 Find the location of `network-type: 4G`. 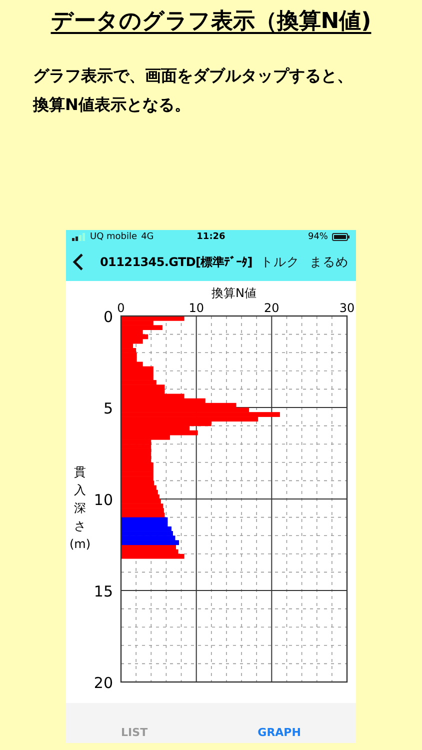

network-type: 4G is located at coordinates (147, 237).